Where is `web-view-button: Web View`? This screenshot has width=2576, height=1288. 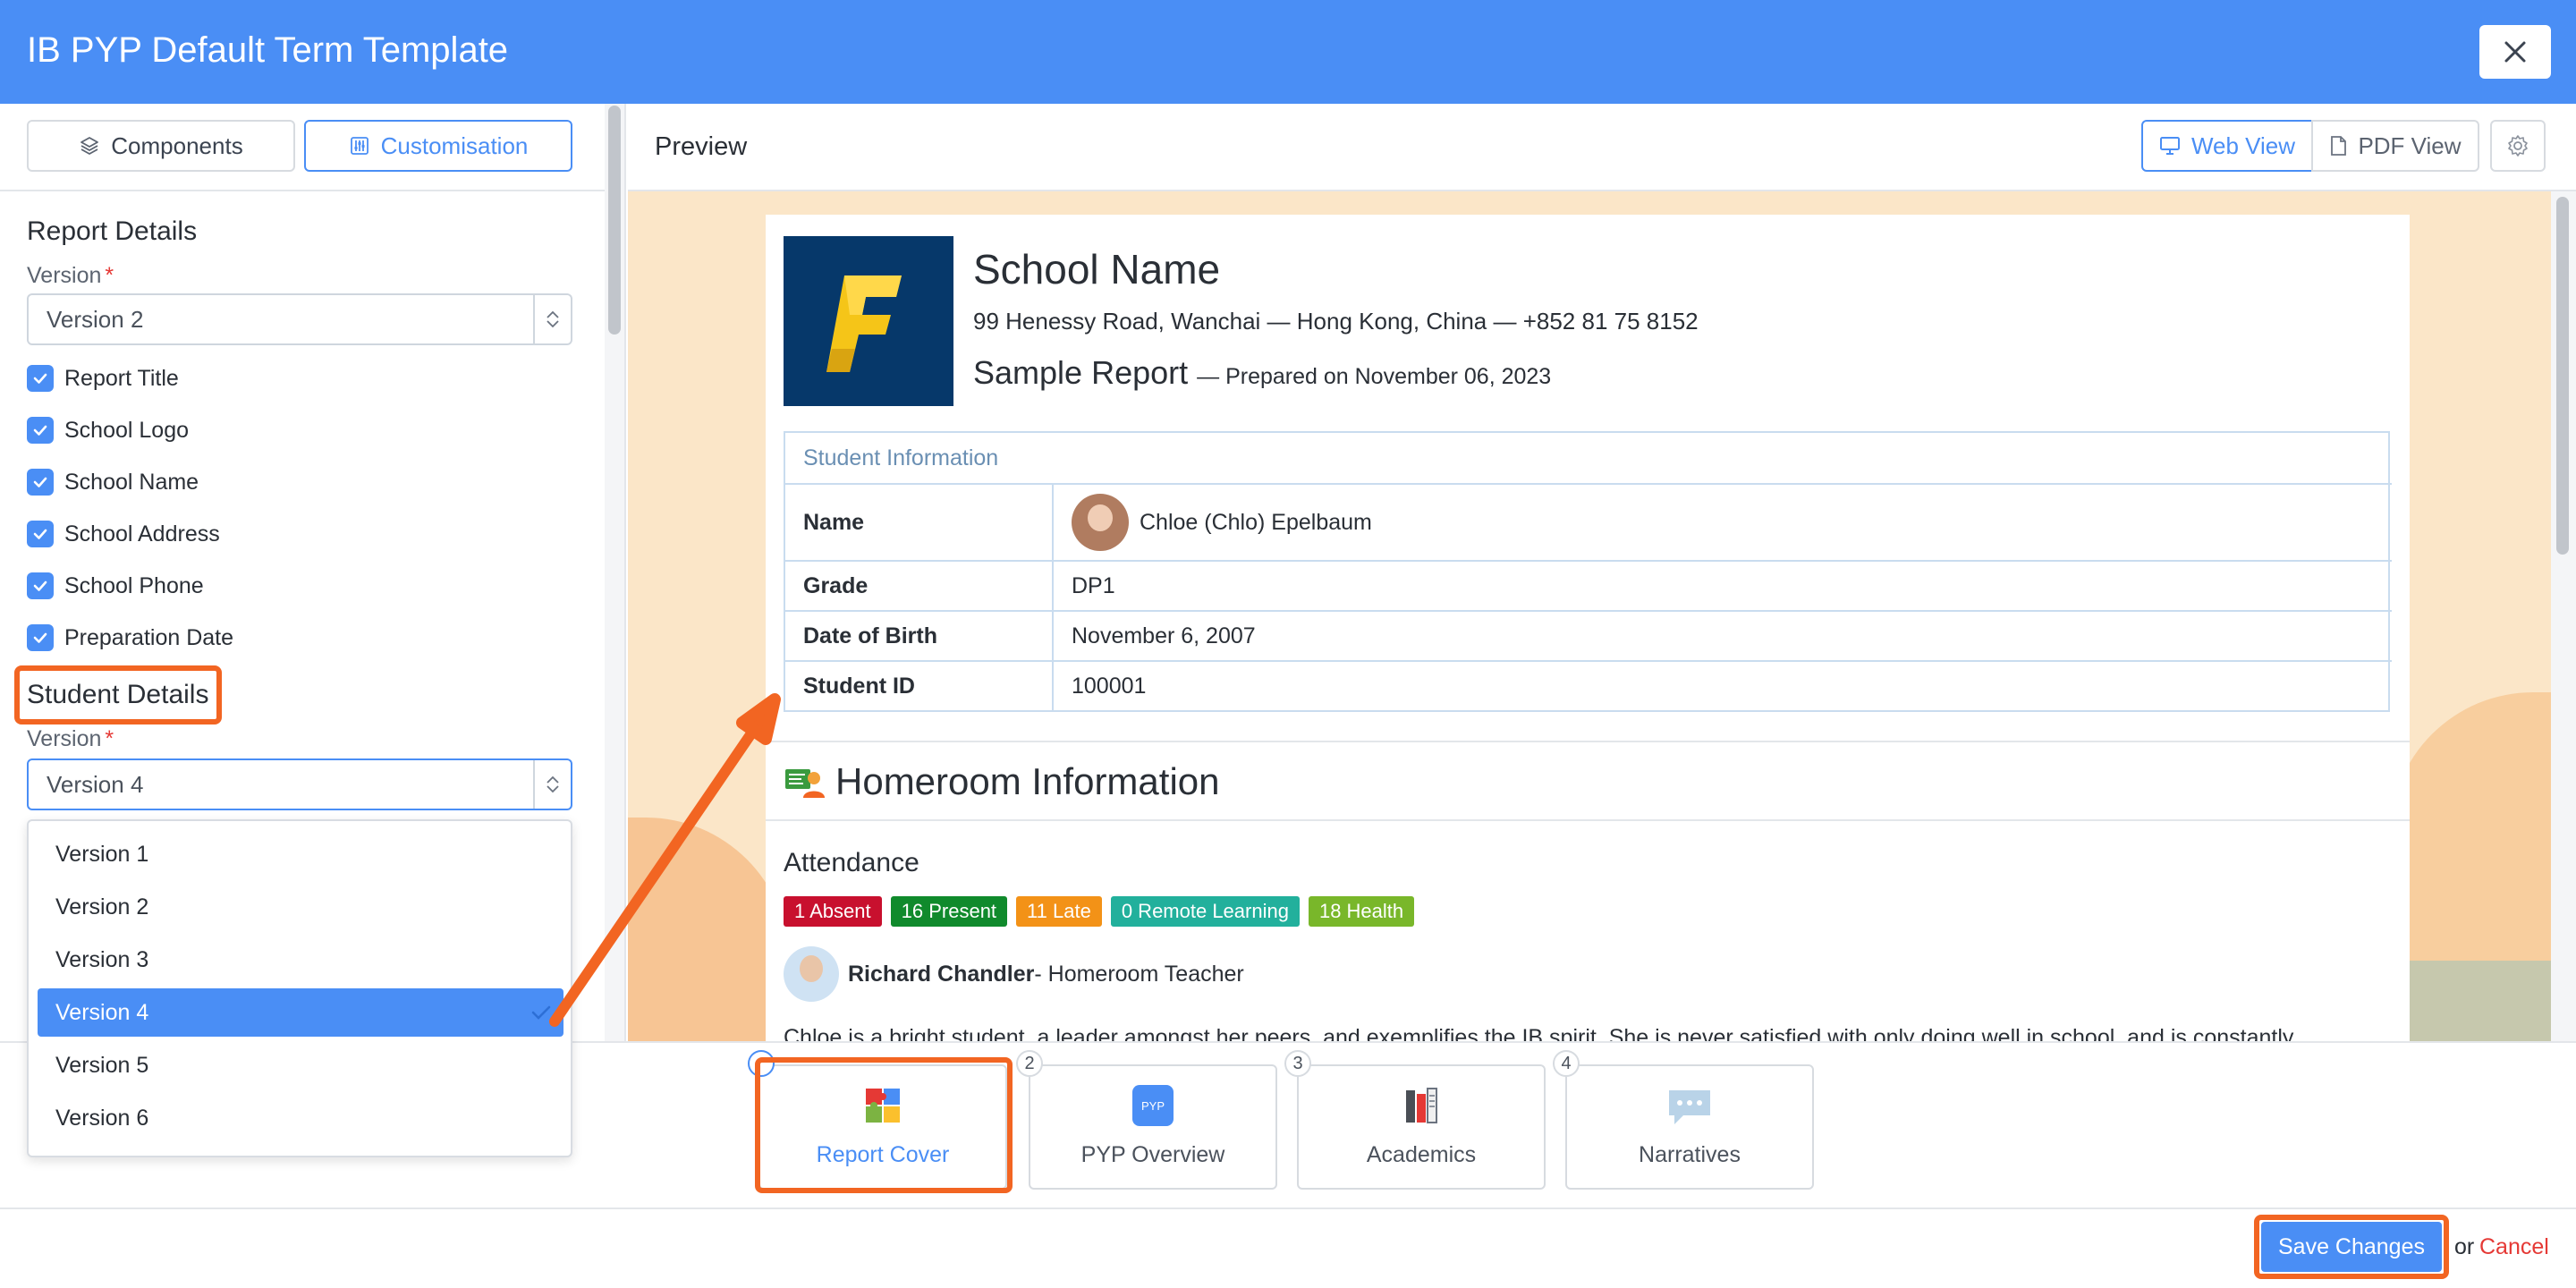 web-view-button: Web View is located at coordinates (2227, 146).